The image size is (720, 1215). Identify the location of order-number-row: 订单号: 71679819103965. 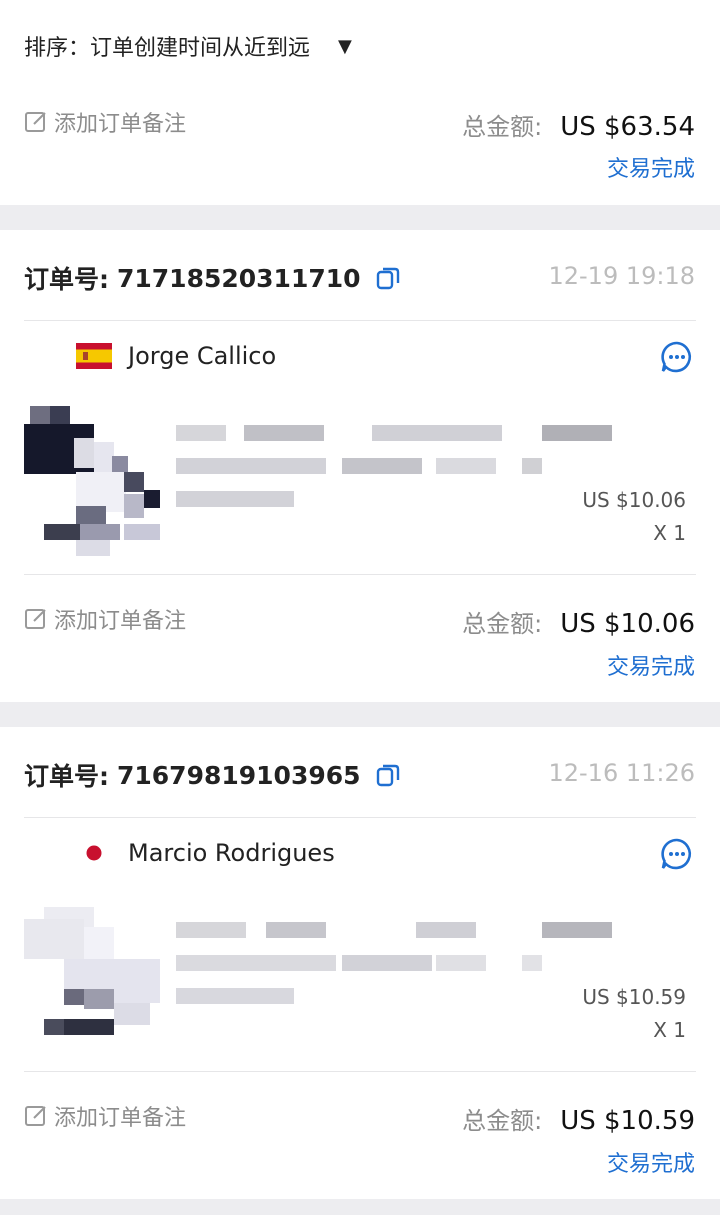
(212, 775).